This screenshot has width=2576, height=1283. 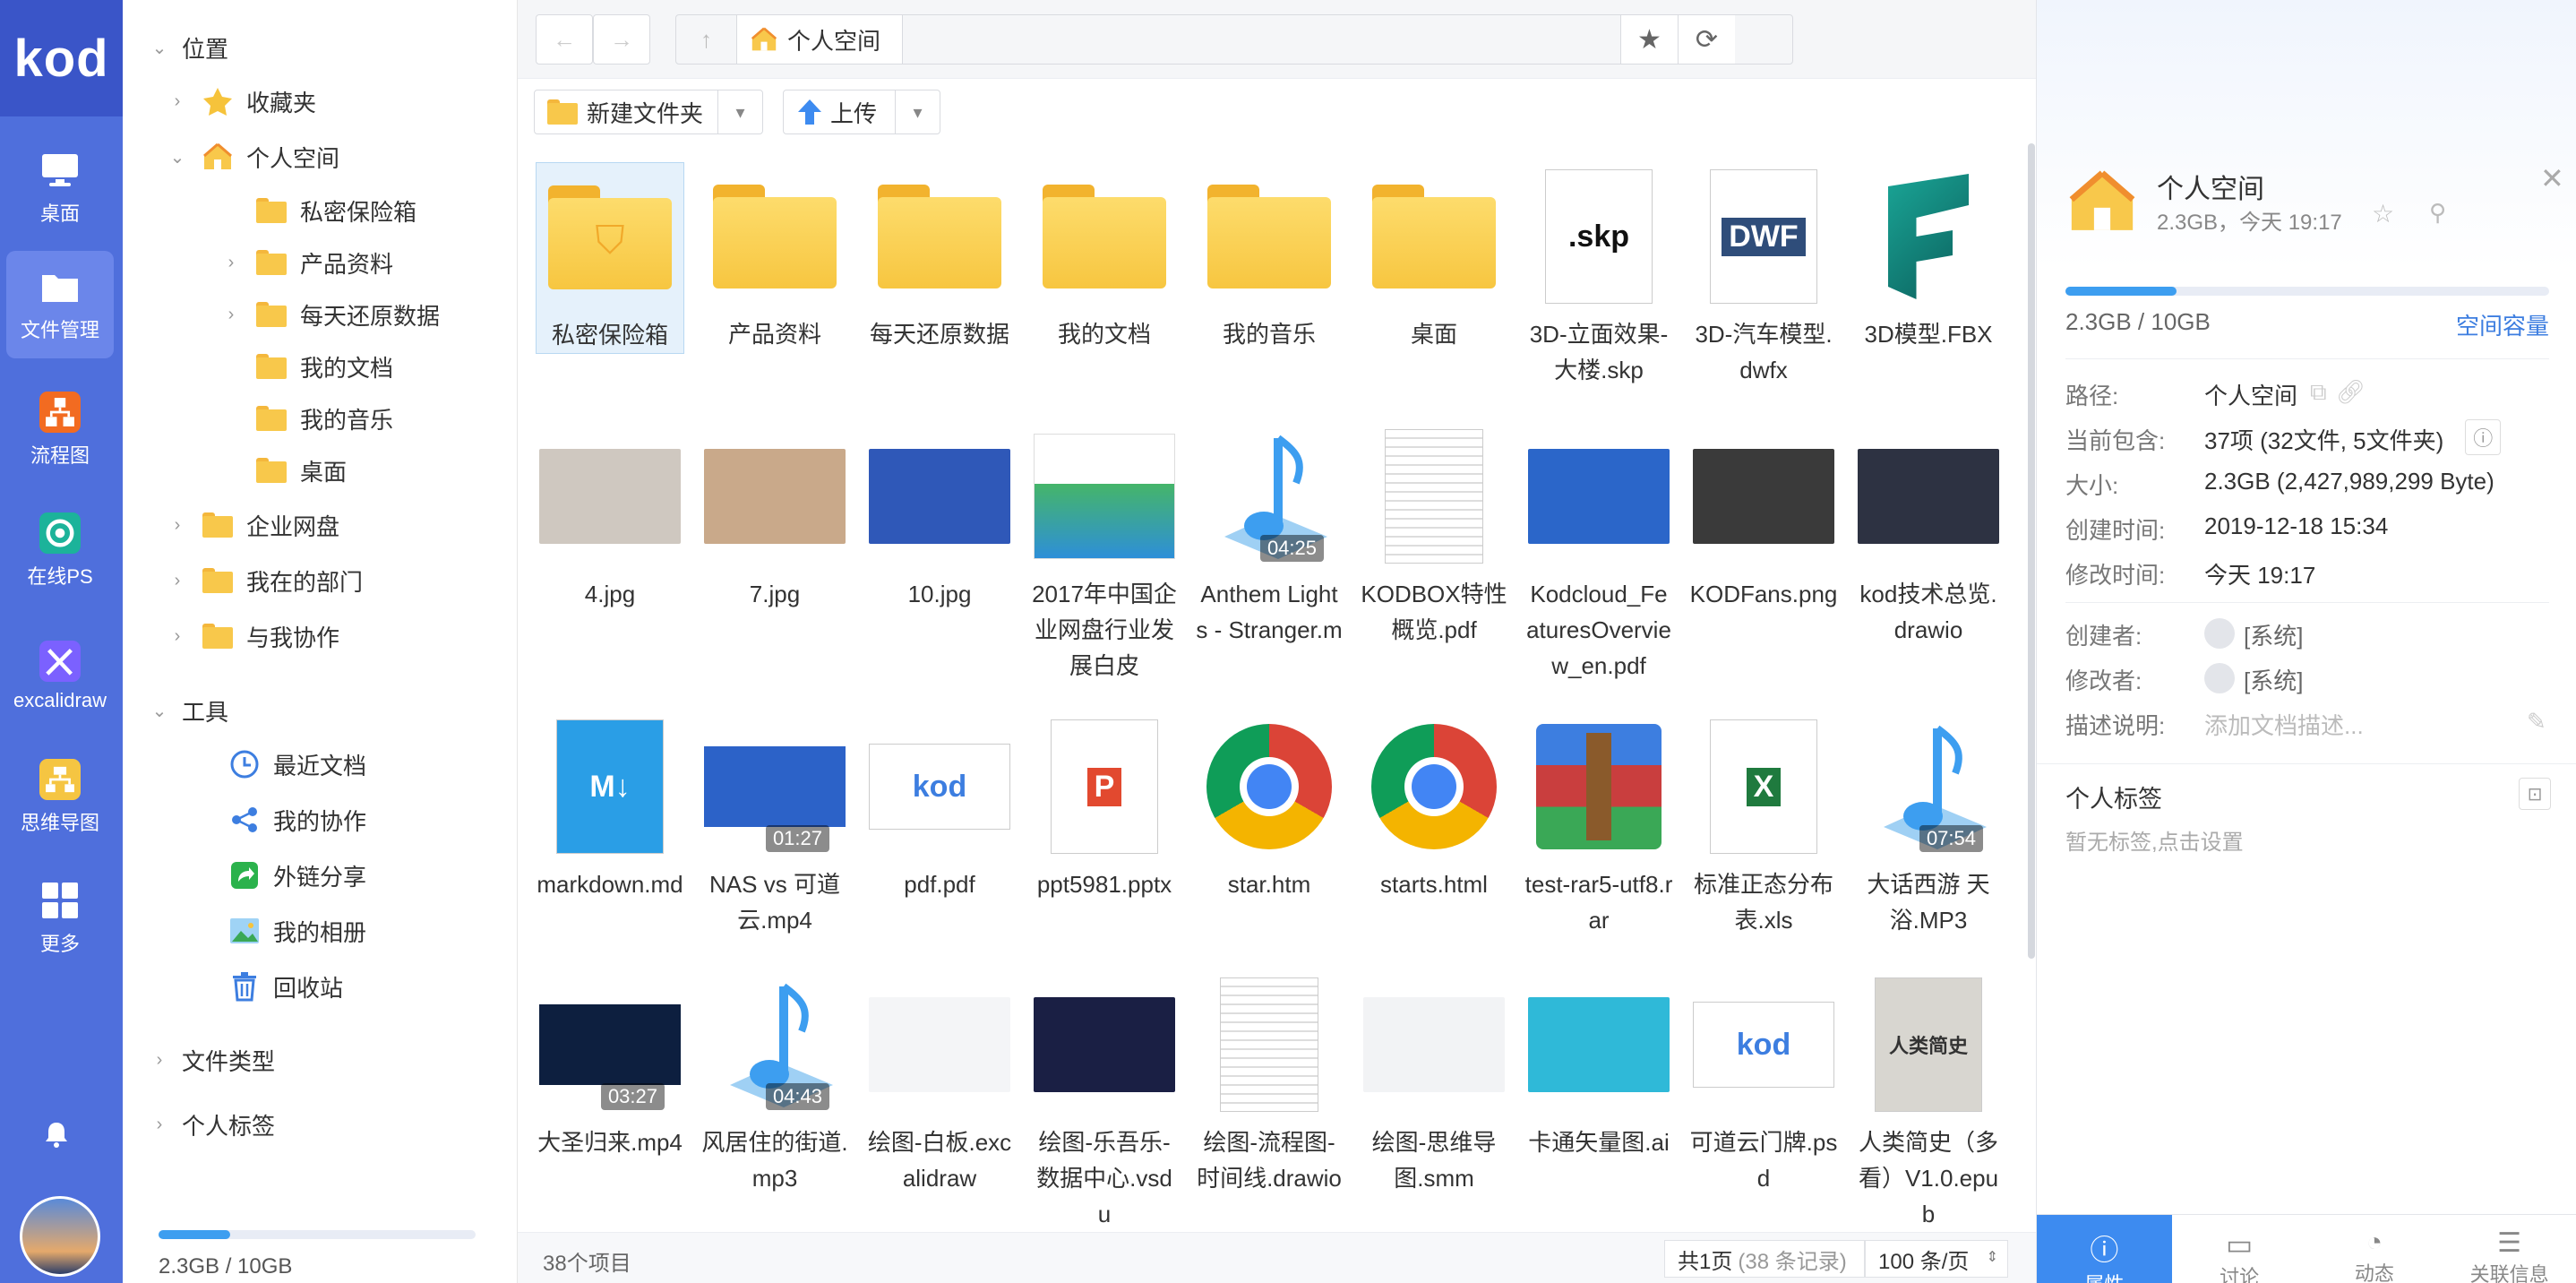 I want to click on folder-icon, so click(x=271, y=418).